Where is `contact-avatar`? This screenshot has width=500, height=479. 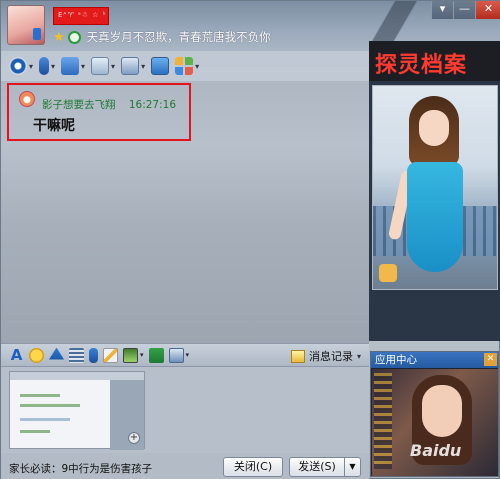
contact-avatar is located at coordinates (26, 25).